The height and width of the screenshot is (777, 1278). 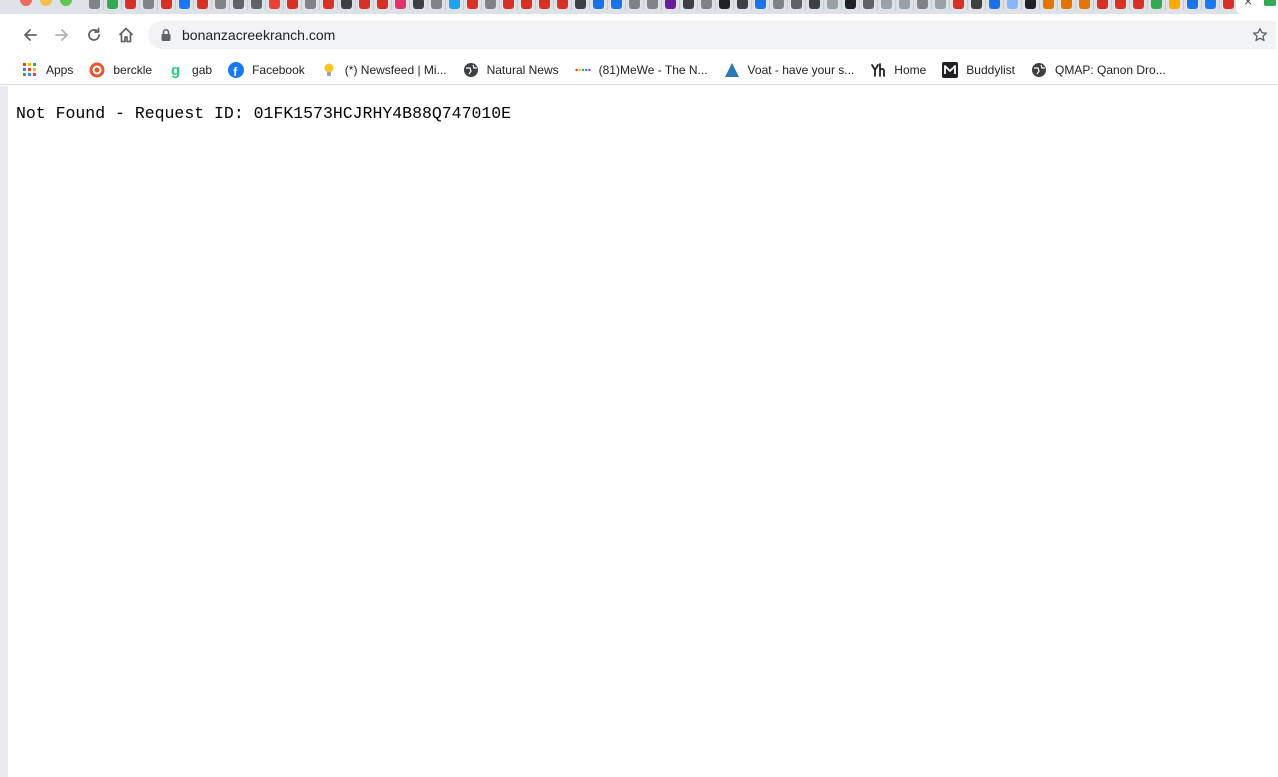 I want to click on forward-button, so click(x=62, y=35).